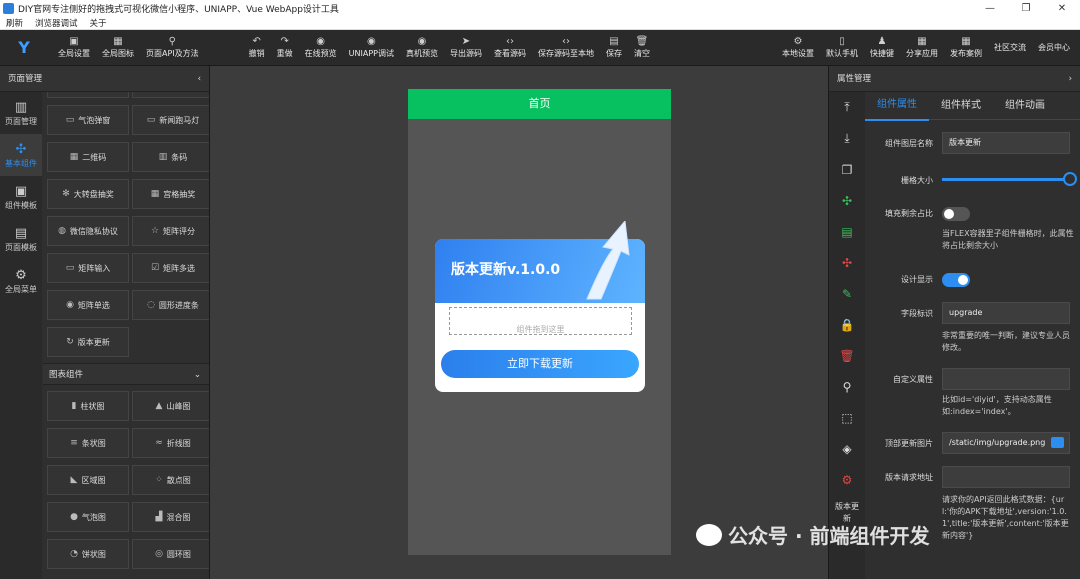 Image resolution: width=1080 pixels, height=579 pixels. Describe the element at coordinates (847, 324) in the screenshot. I see `lock-icon: 🔒` at that location.